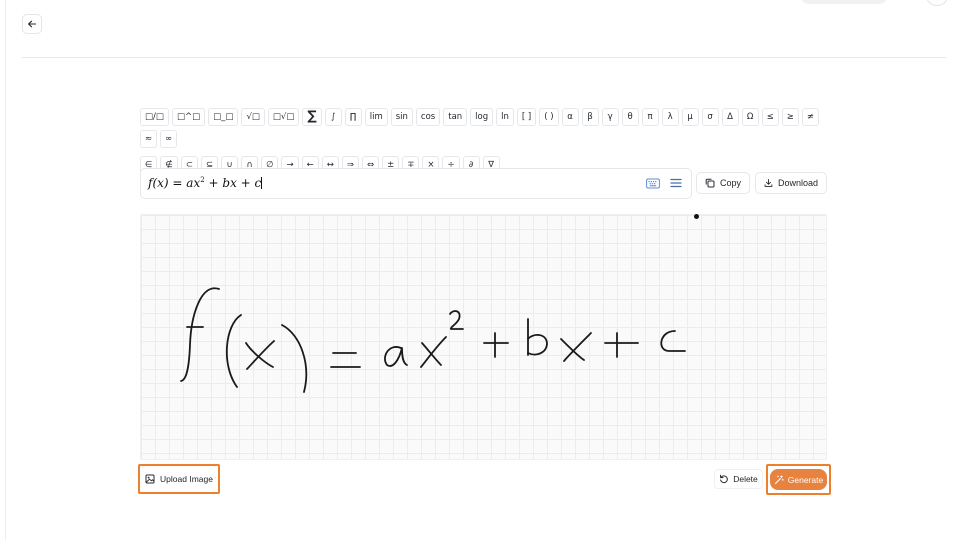 Image resolution: width=960 pixels, height=540 pixels. Describe the element at coordinates (676, 183) in the screenshot. I see `menu-icon` at that location.